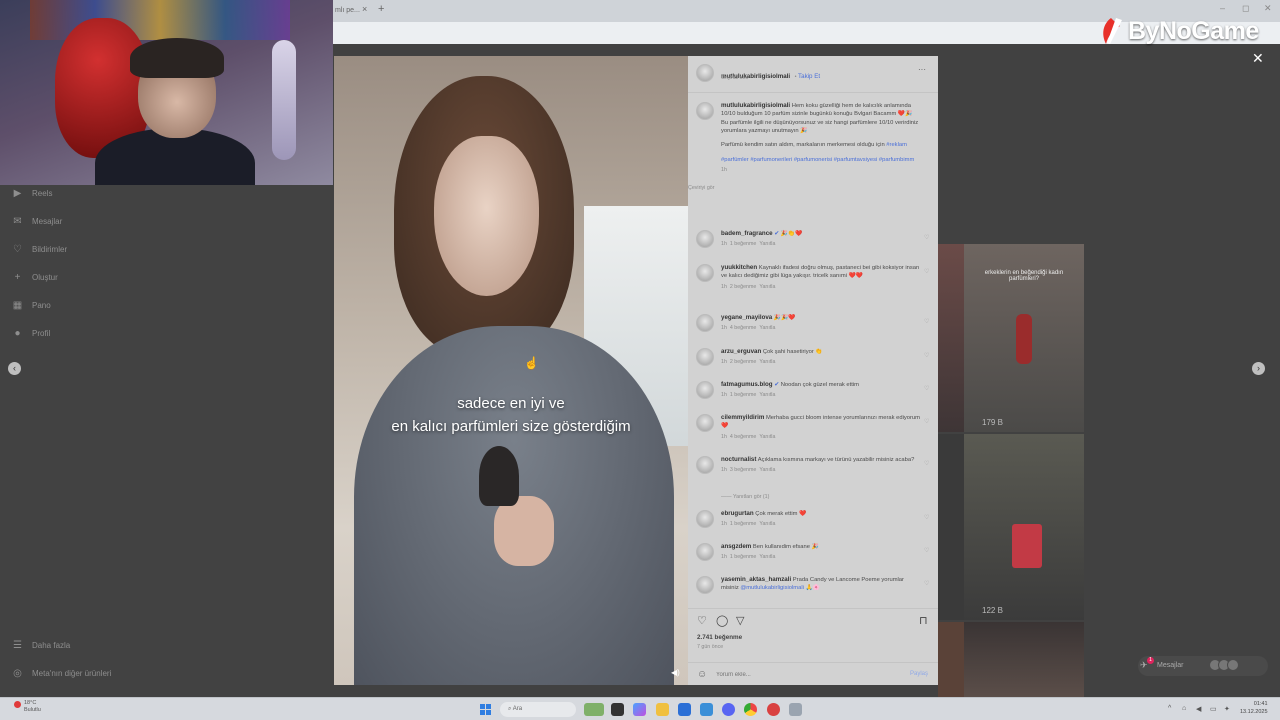 The height and width of the screenshot is (720, 1280). Describe the element at coordinates (1169, 708) in the screenshot. I see `tray-chevron-icon: ^` at that location.